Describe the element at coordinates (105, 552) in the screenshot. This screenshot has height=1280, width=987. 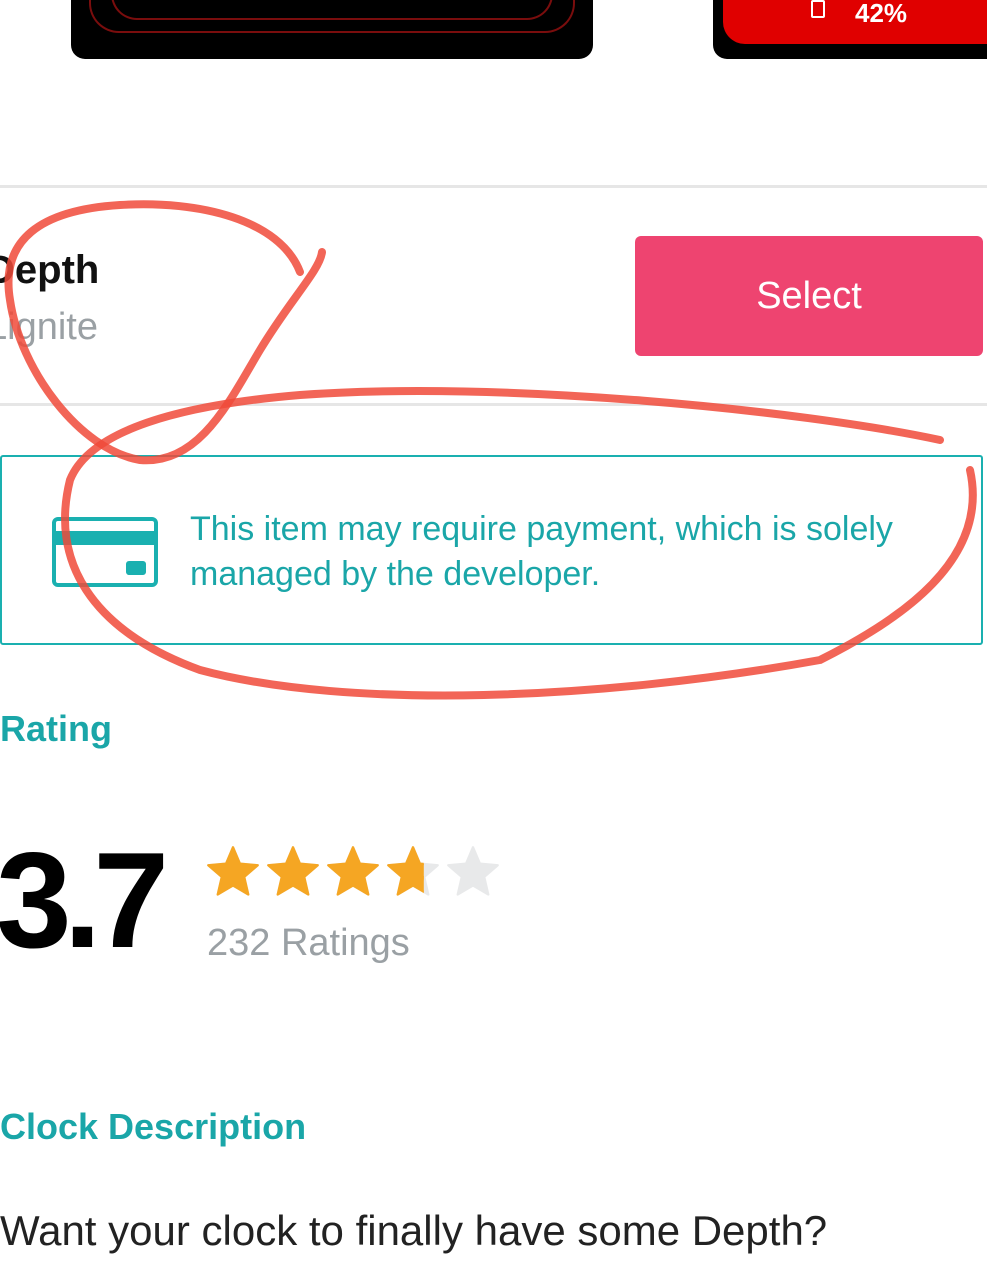
I see `credit-card-icon` at that location.